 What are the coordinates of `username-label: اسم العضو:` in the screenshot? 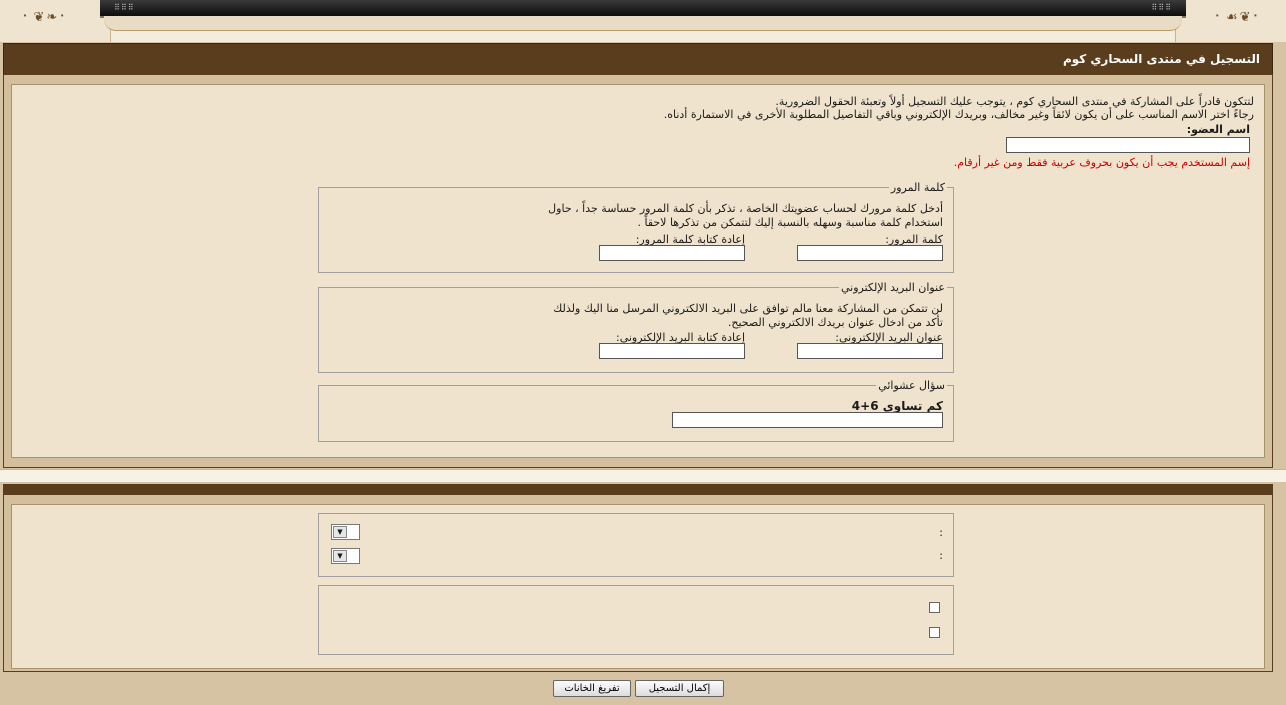 It's located at (1218, 129).